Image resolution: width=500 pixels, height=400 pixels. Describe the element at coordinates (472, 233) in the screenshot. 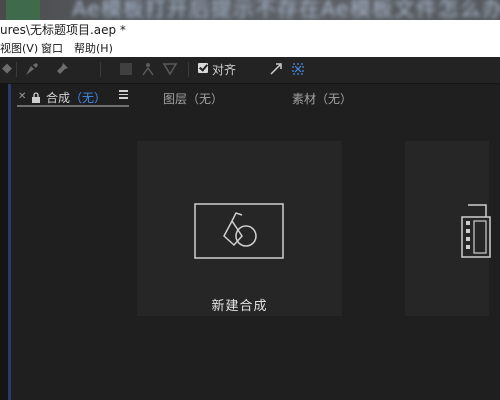

I see `film-strip-icon` at that location.